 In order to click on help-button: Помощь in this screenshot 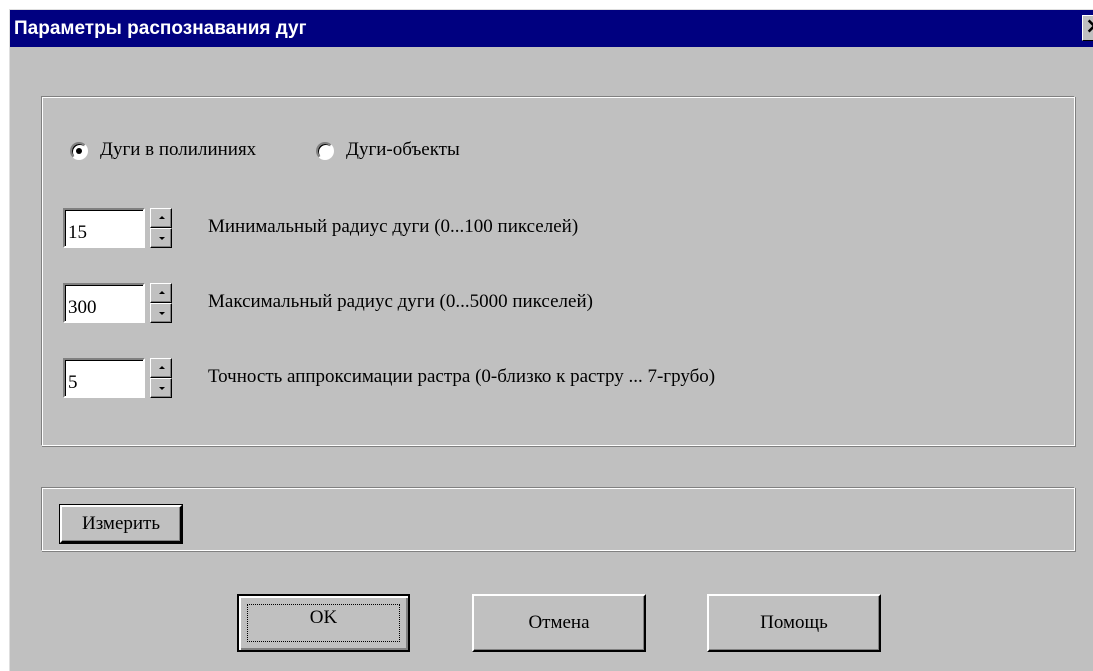, I will do `click(794, 623)`.